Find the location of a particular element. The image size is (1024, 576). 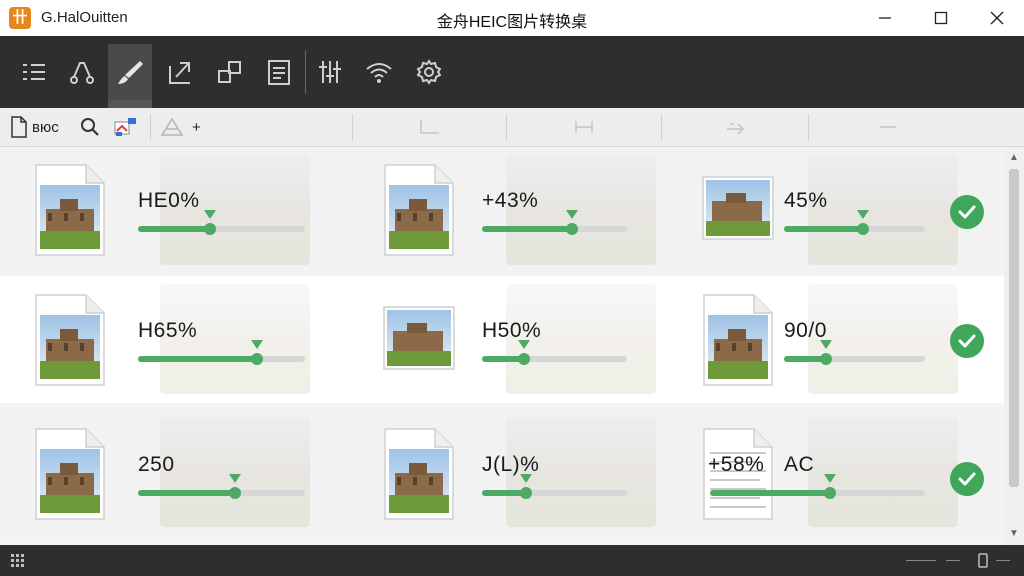

scroll-down-icon: ▼ is located at coordinates (1014, 534).